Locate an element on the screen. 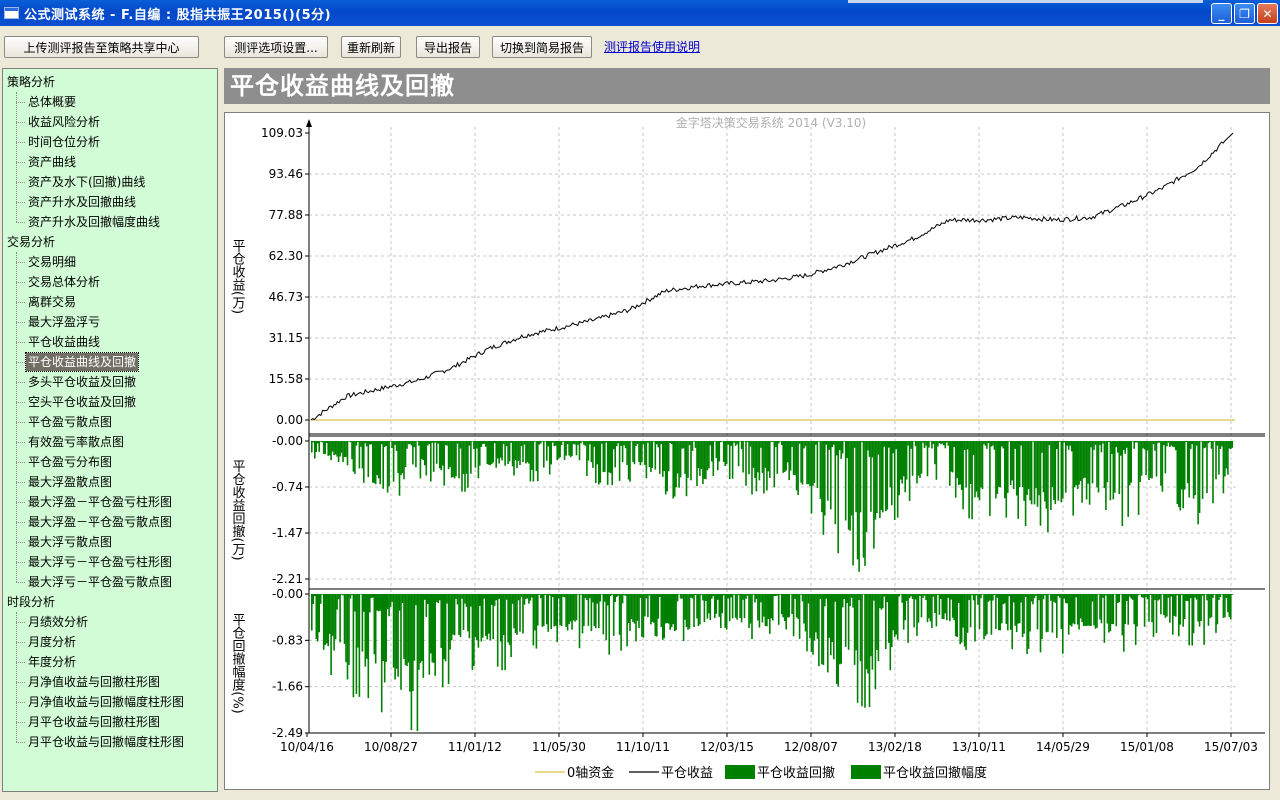  legend-label: 平仓收益 is located at coordinates (687, 773).